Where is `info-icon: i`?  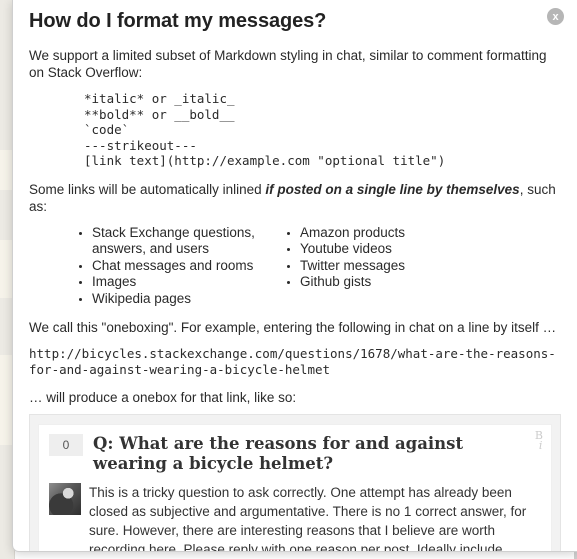 info-icon: i is located at coordinates (540, 445).